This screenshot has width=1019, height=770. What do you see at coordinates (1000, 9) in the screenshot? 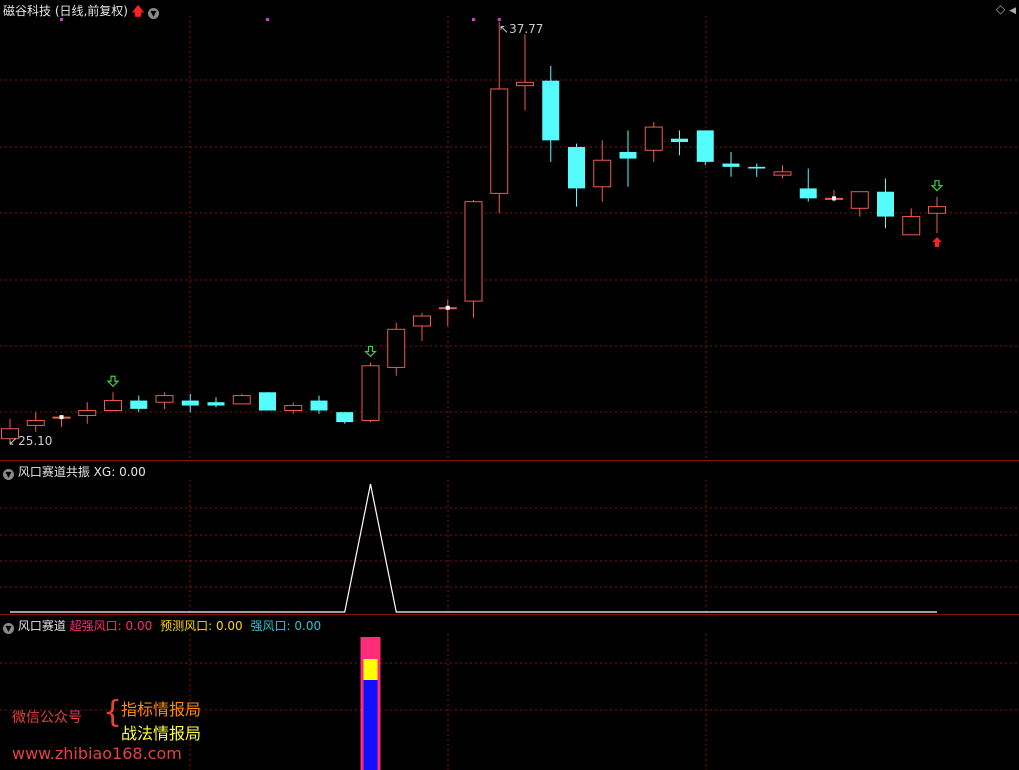
I see `diamond-icon: ◇` at bounding box center [1000, 9].